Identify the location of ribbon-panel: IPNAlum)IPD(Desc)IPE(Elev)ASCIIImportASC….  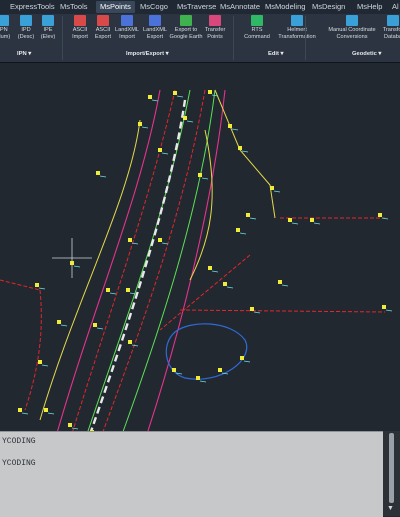
(200, 38).